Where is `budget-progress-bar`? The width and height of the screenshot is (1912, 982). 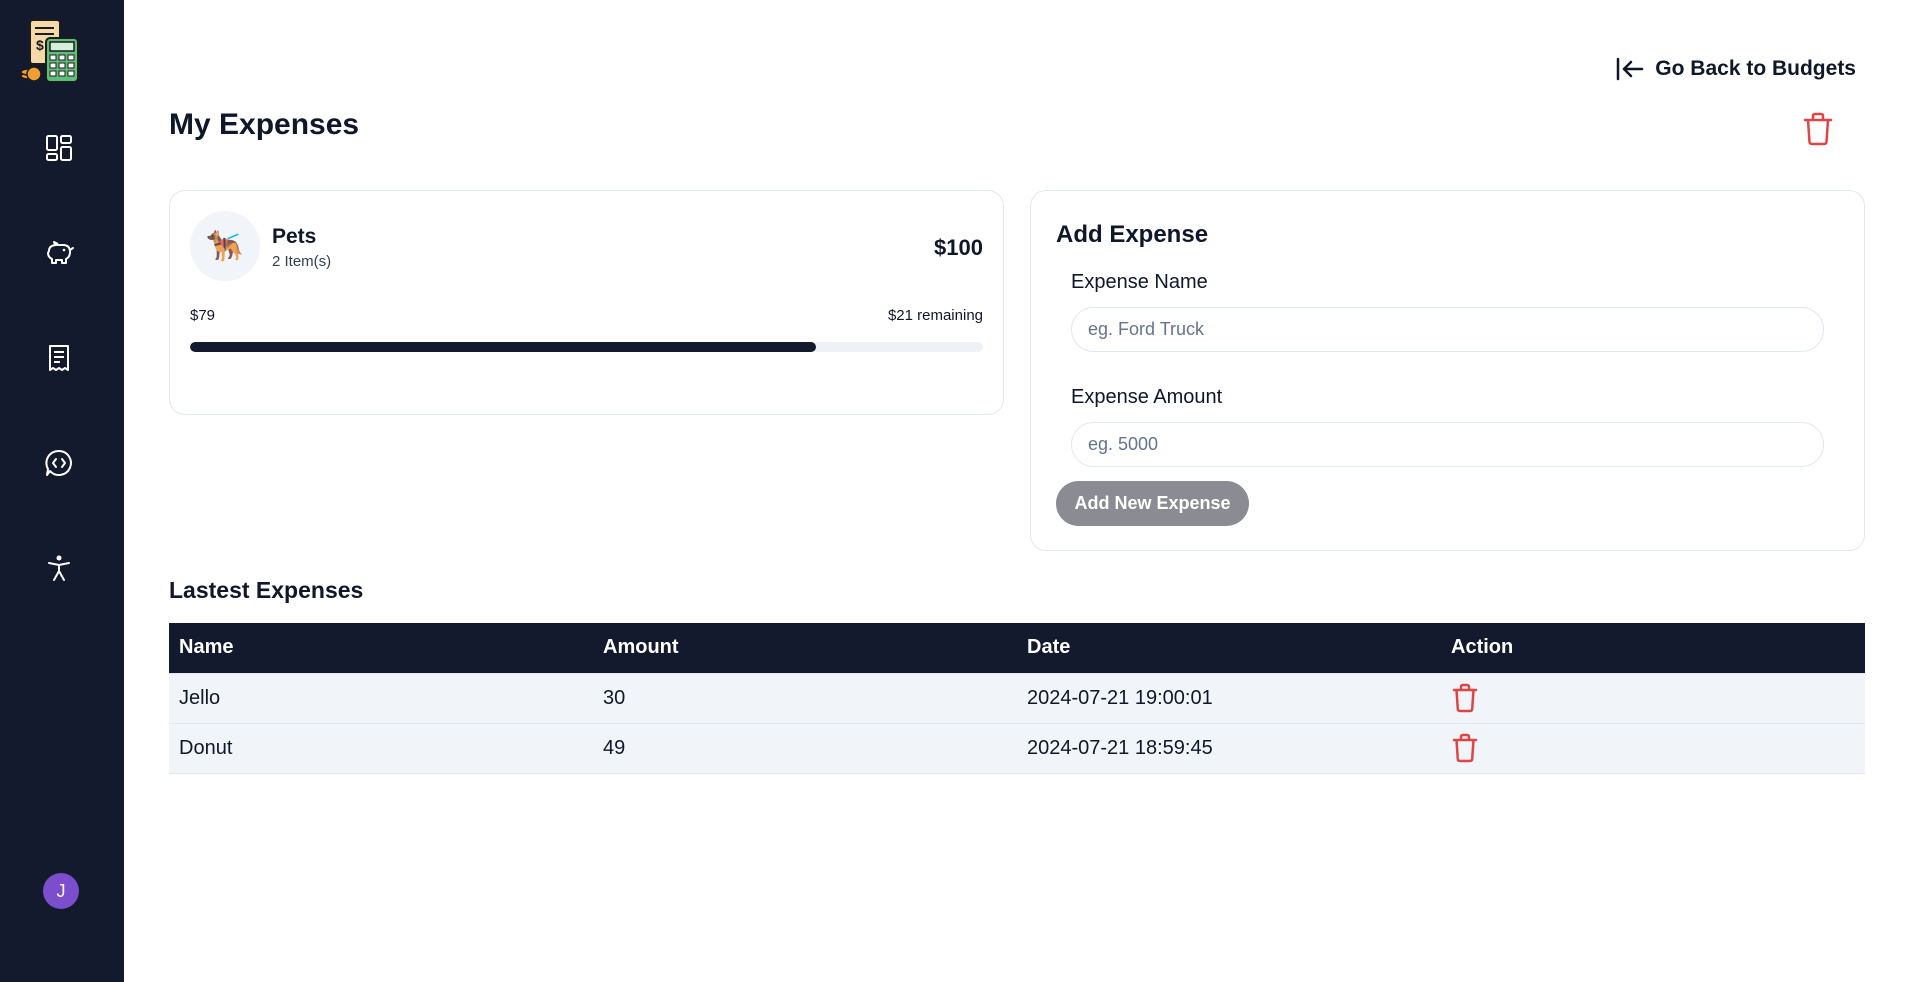 budget-progress-bar is located at coordinates (586, 347).